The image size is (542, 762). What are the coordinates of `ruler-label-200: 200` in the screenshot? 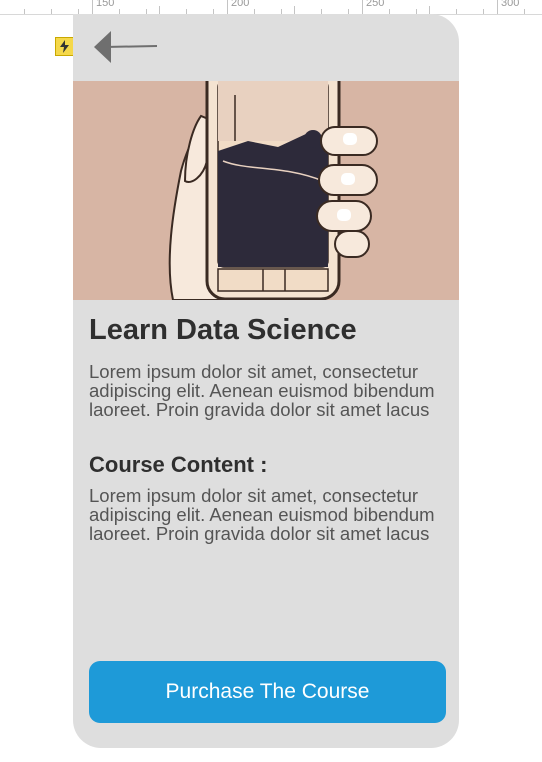 It's located at (240, 4).